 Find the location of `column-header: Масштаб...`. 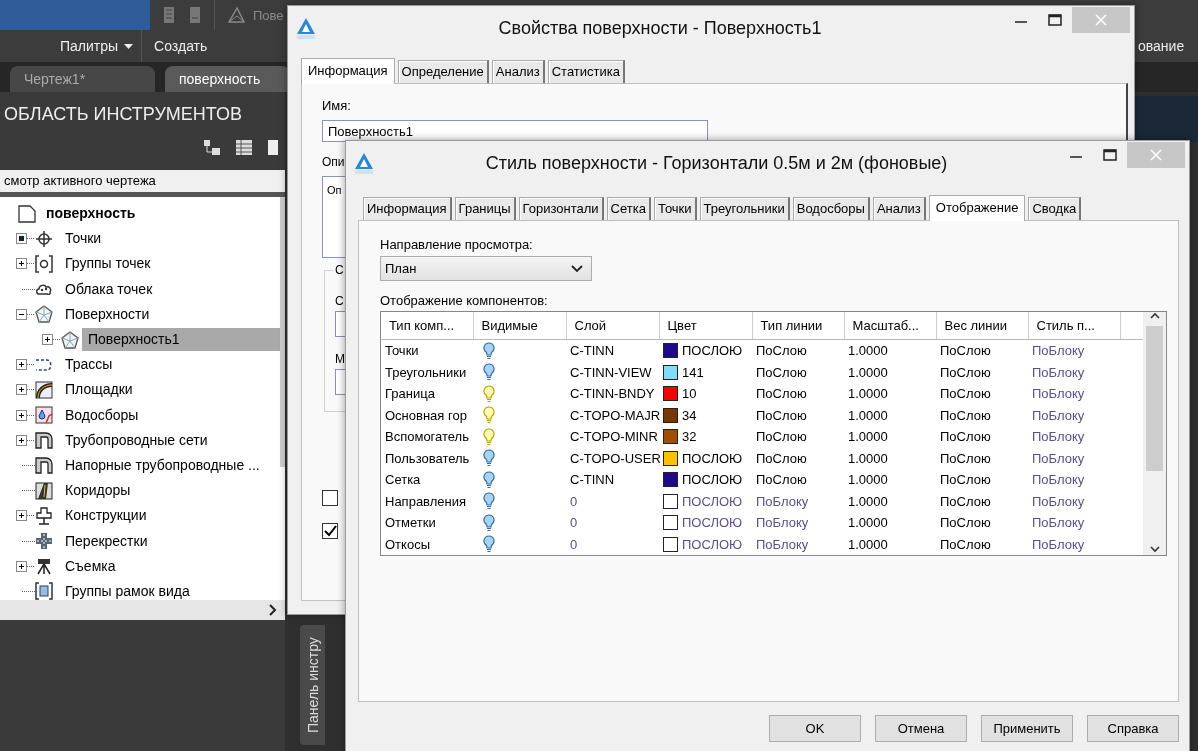

column-header: Масштаб... is located at coordinates (890, 326).